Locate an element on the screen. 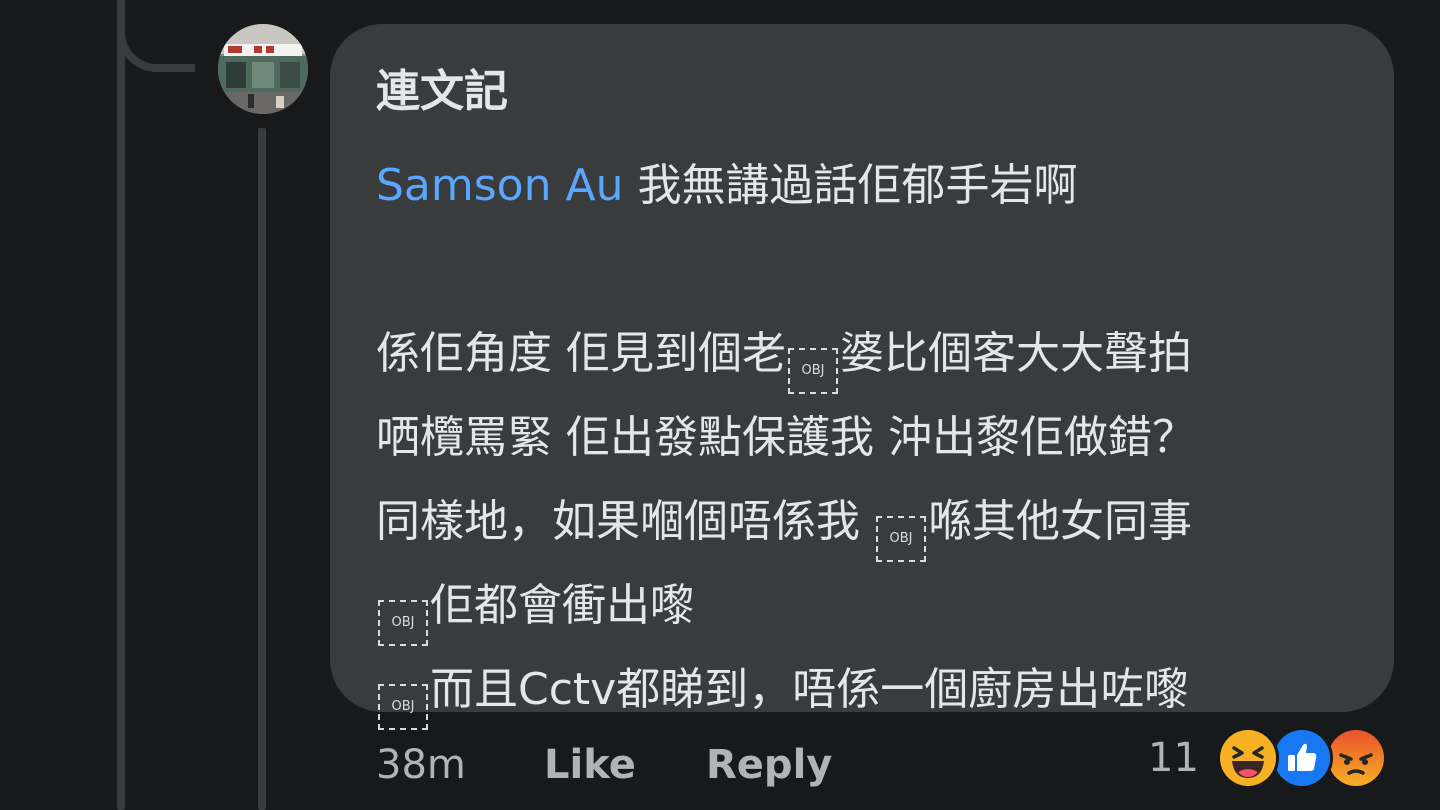 The height and width of the screenshot is (810, 1440). reply-thread-line is located at coordinates (262, 469).